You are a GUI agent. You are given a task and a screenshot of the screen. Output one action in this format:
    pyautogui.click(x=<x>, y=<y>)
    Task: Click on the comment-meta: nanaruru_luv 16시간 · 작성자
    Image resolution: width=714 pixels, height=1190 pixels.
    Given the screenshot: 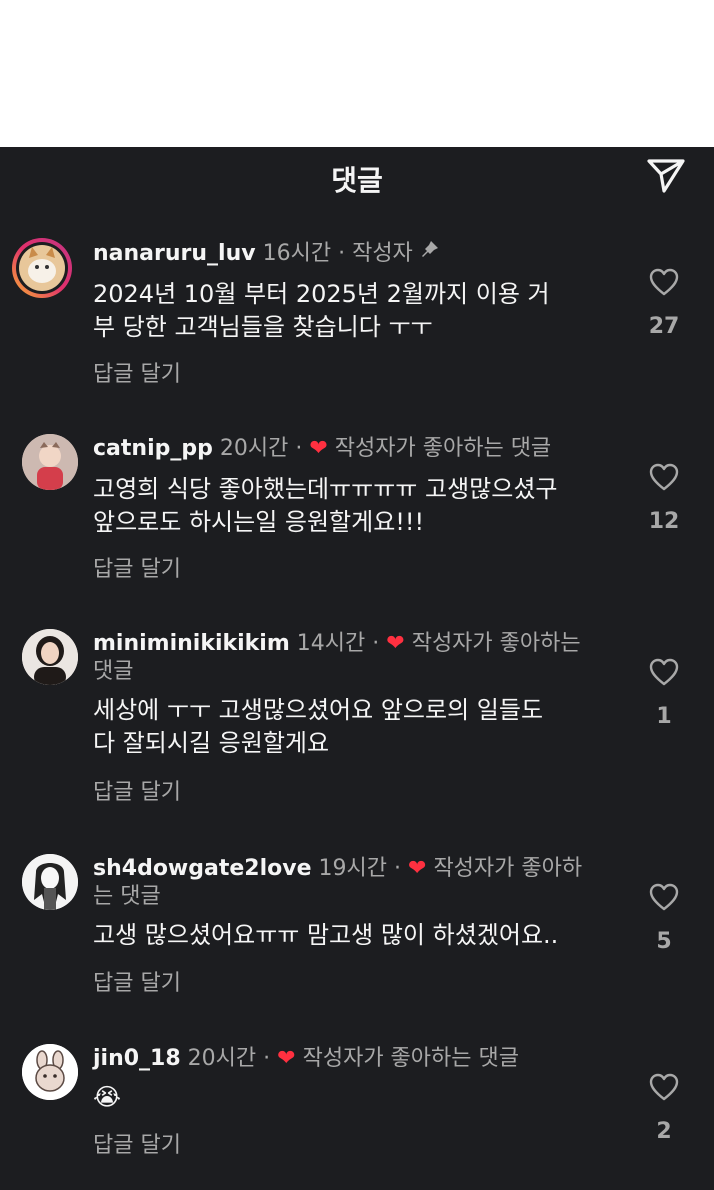 What is the action you would take?
    pyautogui.click(x=343, y=254)
    